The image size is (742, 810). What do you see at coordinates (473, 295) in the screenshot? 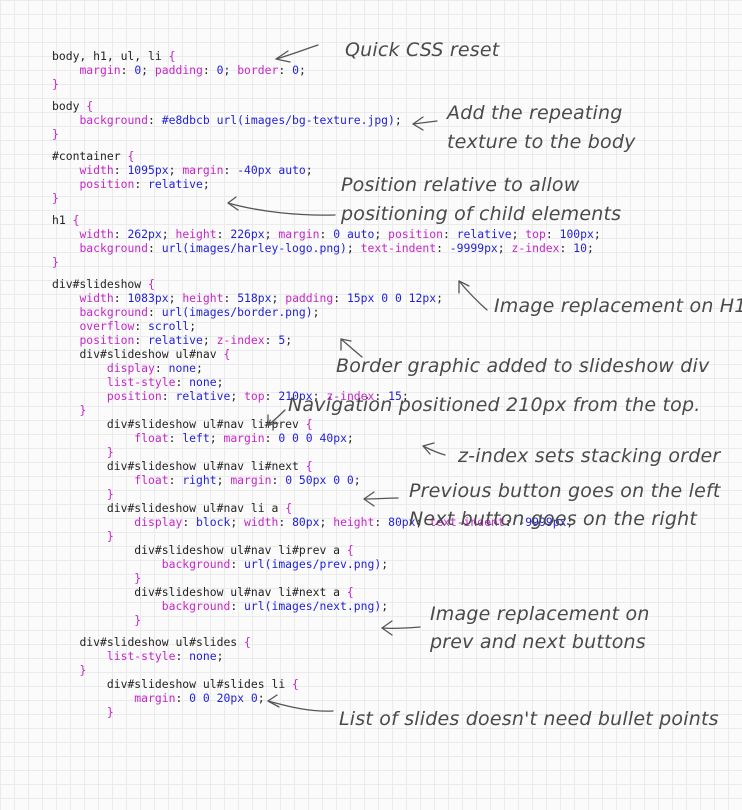
I see `arrow-icon-image-h1` at bounding box center [473, 295].